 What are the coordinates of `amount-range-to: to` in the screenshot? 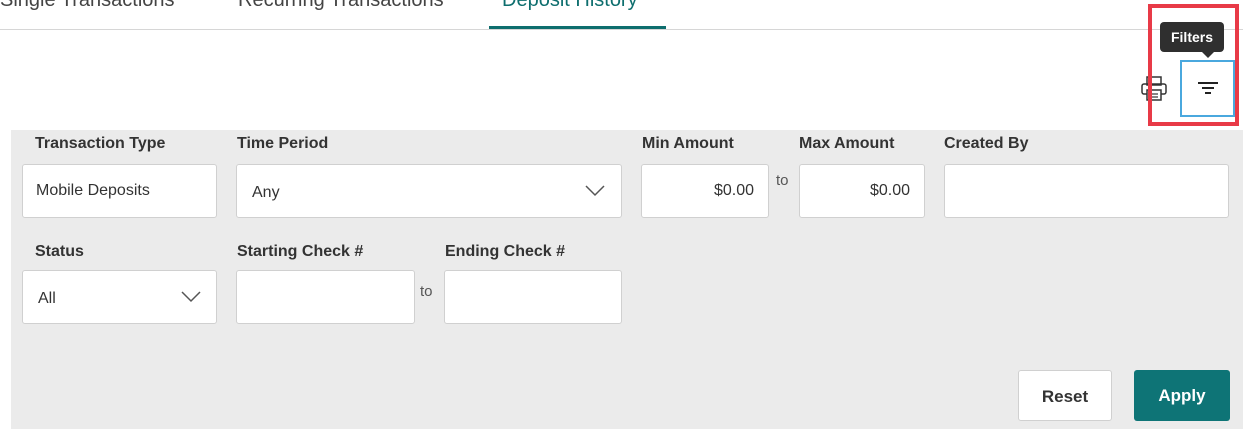 It's located at (782, 180).